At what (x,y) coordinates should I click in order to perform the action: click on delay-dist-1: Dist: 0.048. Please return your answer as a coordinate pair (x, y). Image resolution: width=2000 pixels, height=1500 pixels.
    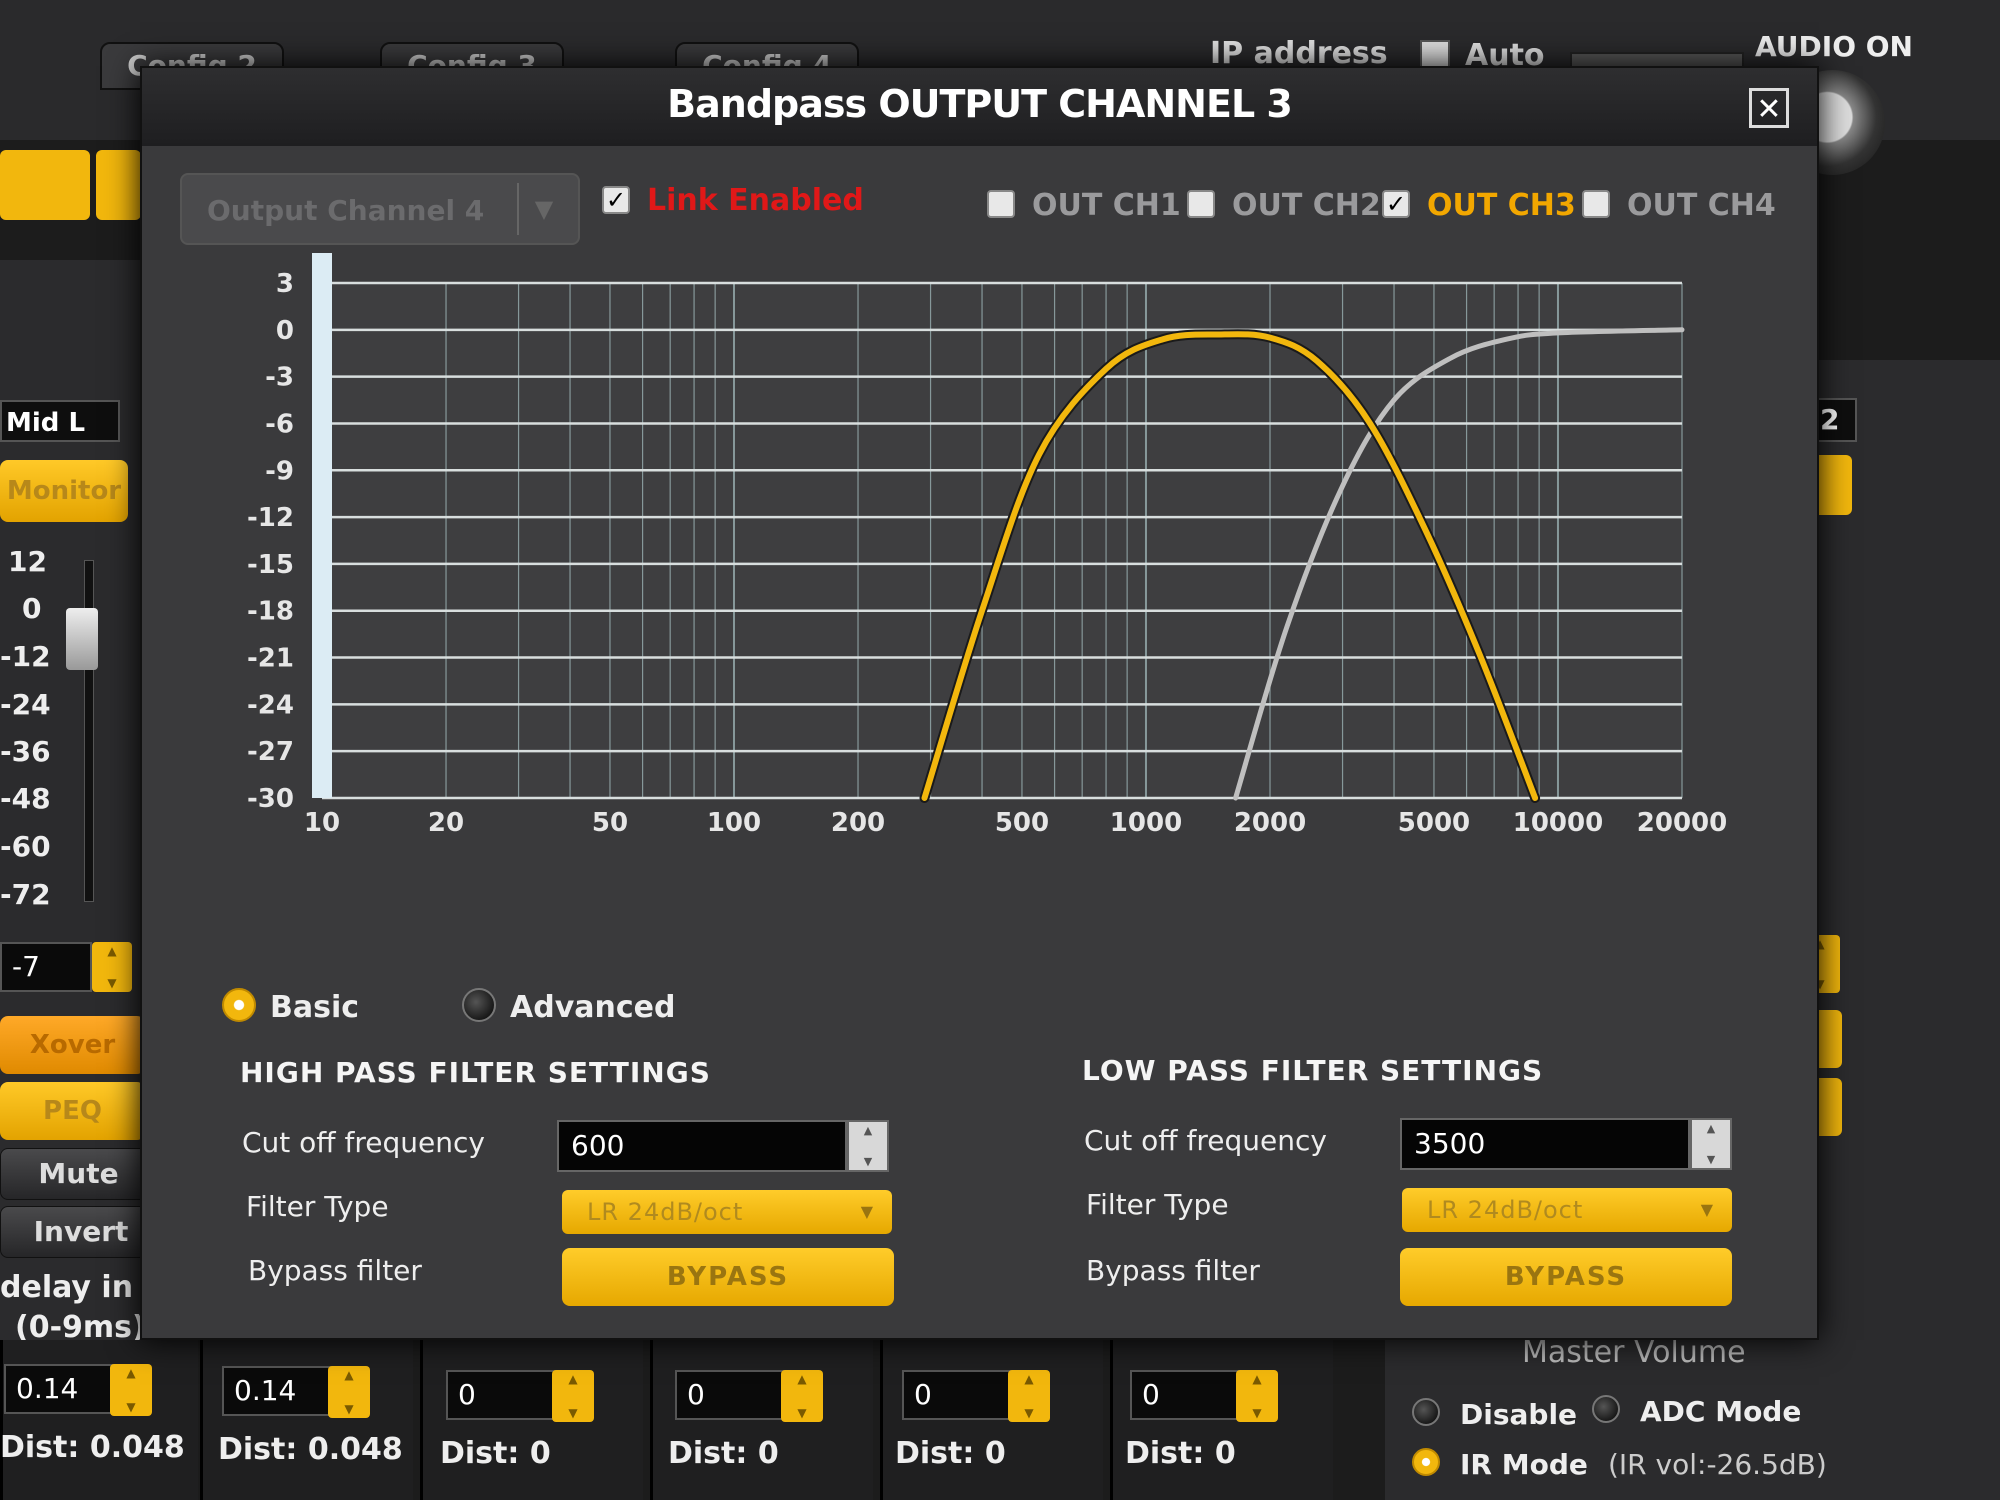
    Looking at the image, I should click on (92, 1447).